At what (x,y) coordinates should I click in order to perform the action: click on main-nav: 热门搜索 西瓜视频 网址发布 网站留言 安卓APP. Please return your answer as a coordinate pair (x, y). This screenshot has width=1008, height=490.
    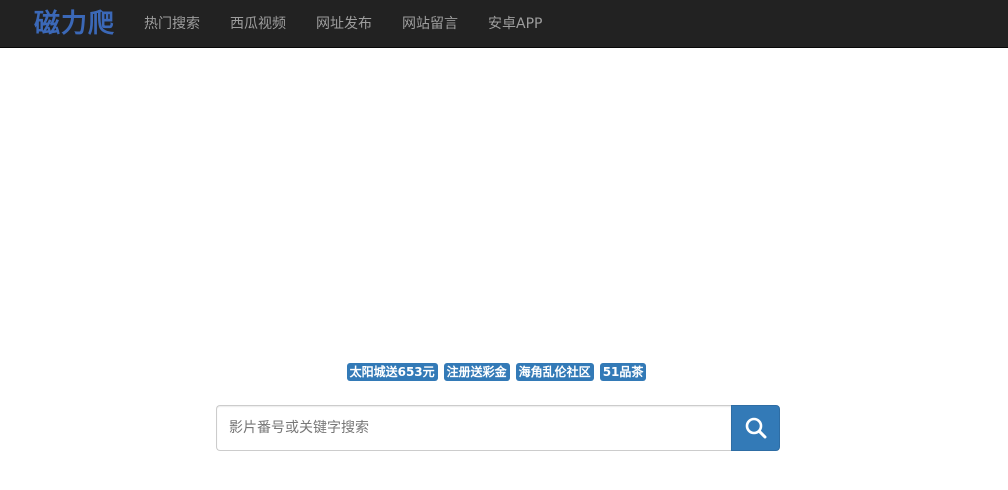
    Looking at the image, I should click on (343, 24).